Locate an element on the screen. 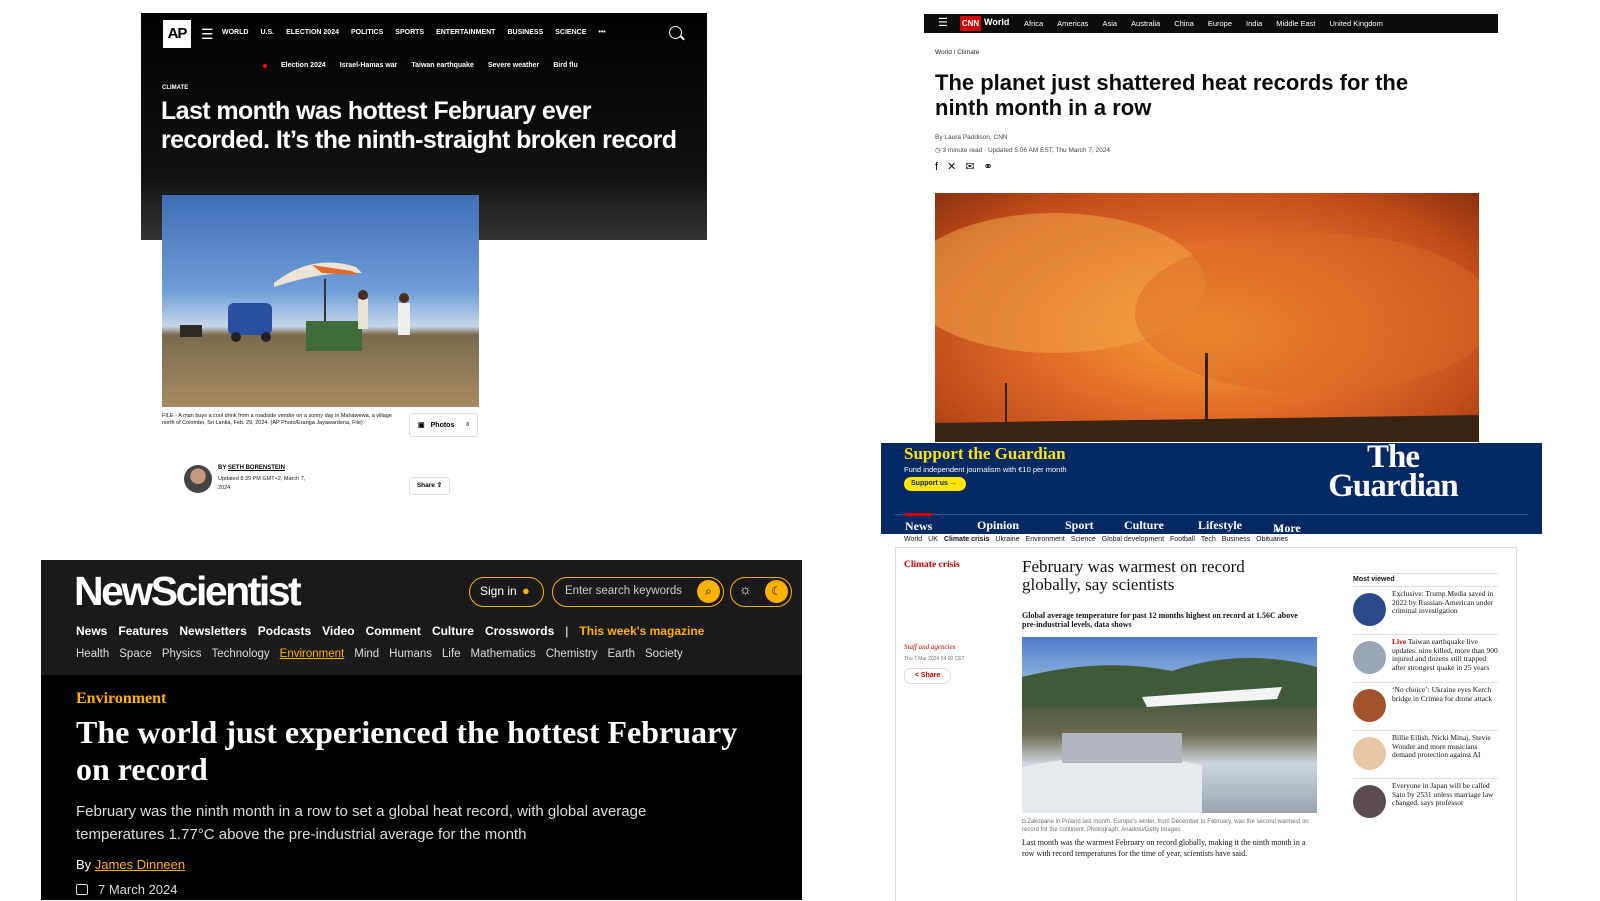  subnav-item: World is located at coordinates (913, 539).